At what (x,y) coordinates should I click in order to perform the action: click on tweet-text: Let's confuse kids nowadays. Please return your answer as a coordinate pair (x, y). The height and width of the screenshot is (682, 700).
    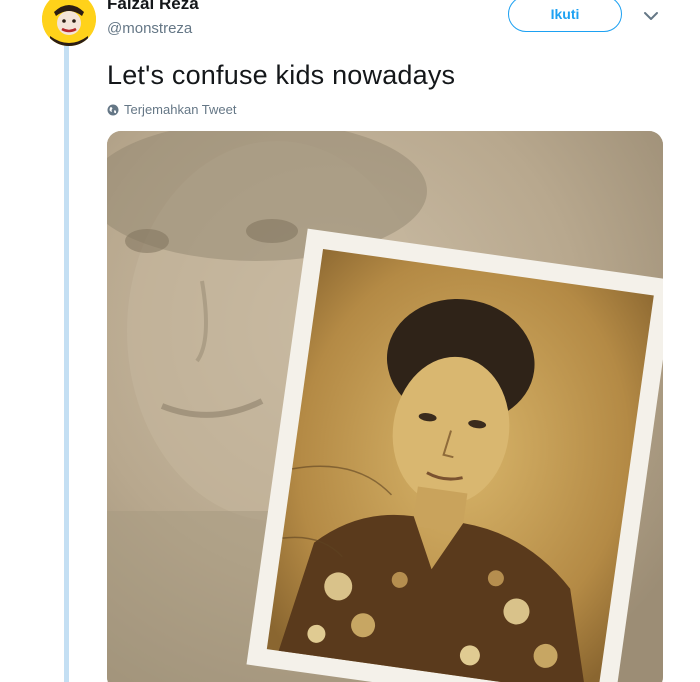
    Looking at the image, I should click on (281, 75).